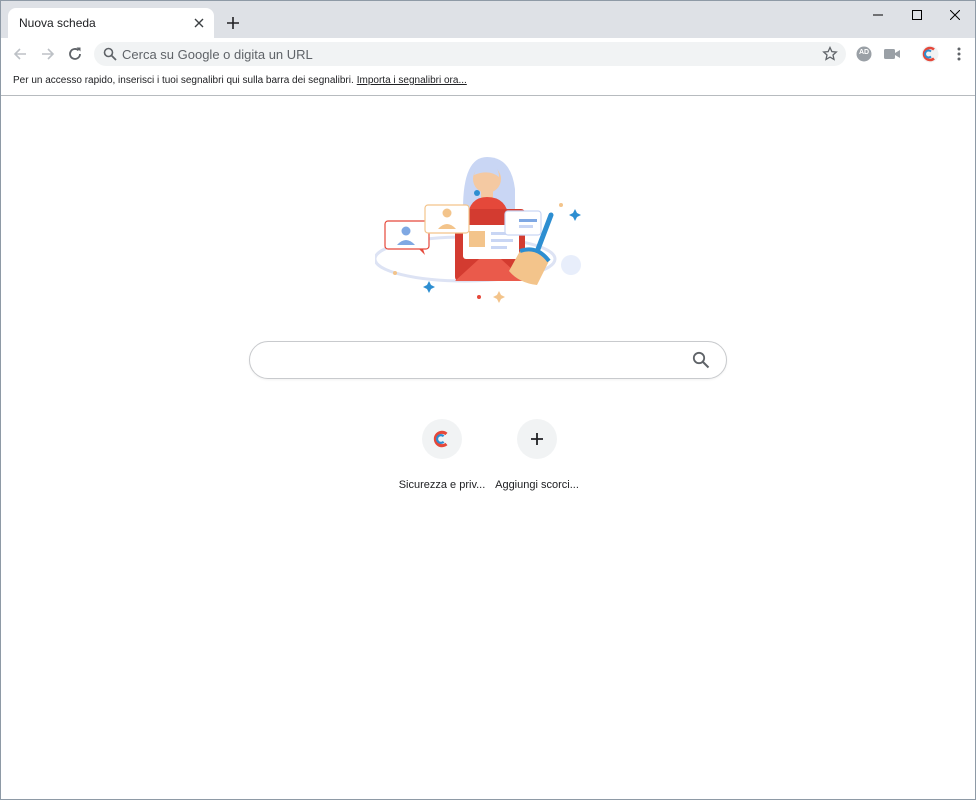 The height and width of the screenshot is (800, 976). I want to click on ntp-search-box, so click(488, 360).